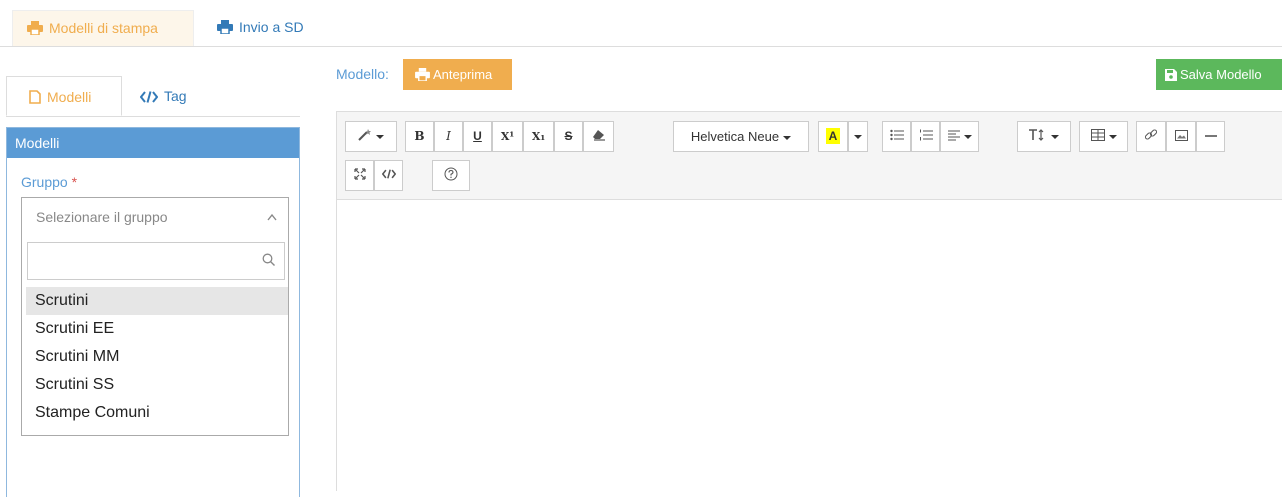  I want to click on left-tabs: Modelli Tag, so click(153, 96).